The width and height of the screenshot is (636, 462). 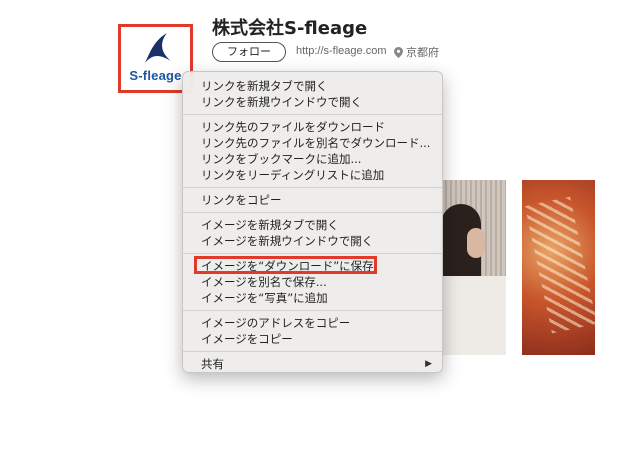 What do you see at coordinates (312, 175) in the screenshot?
I see `menu-item-add-link-reading-list: リンクをリーディングリストに追加` at bounding box center [312, 175].